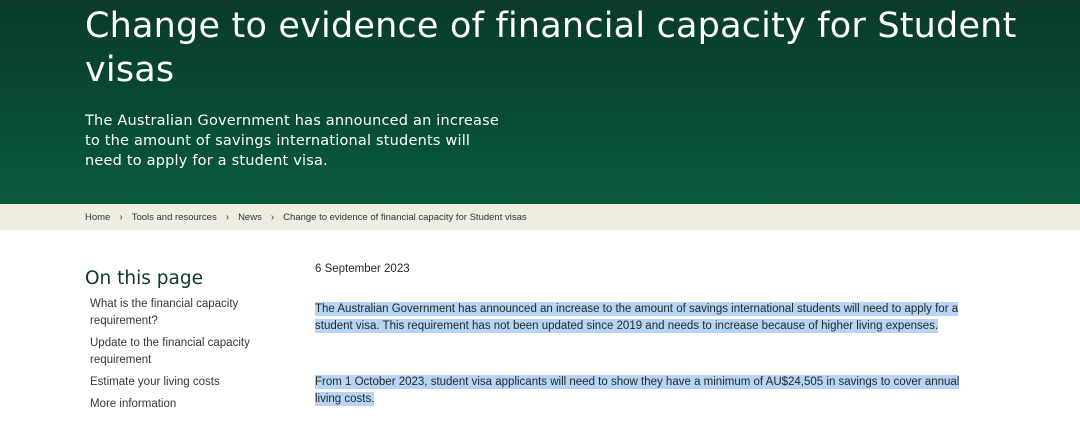 Image resolution: width=1080 pixels, height=431 pixels. I want to click on breadcrumb-home-link: Home, so click(97, 217).